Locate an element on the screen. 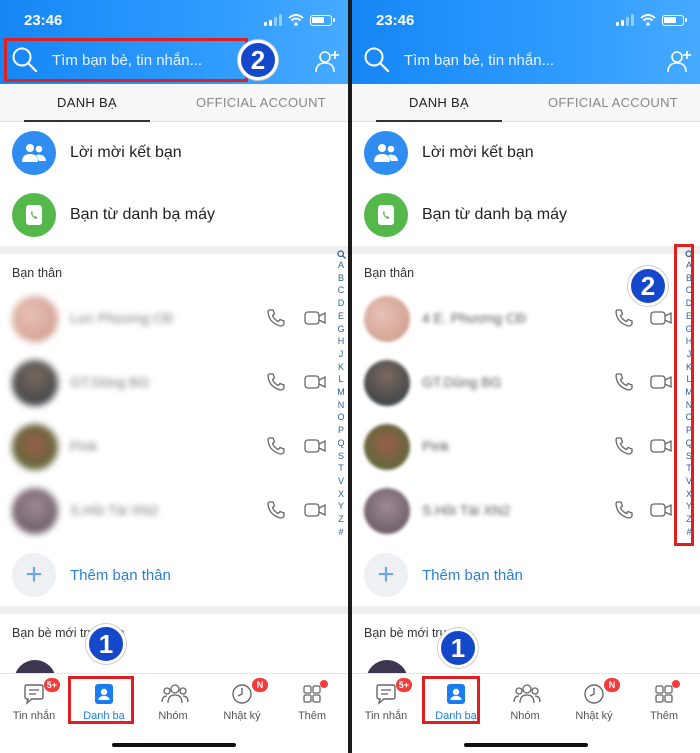 The image size is (700, 753). index-letter: K is located at coordinates (341, 367).